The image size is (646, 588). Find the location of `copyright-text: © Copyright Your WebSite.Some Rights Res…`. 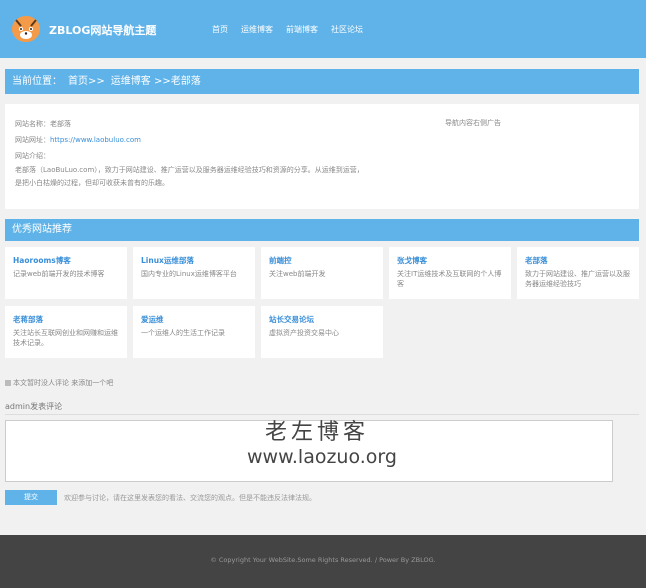

copyright-text: © Copyright Your WebSite.Some Rights Res… is located at coordinates (323, 560).